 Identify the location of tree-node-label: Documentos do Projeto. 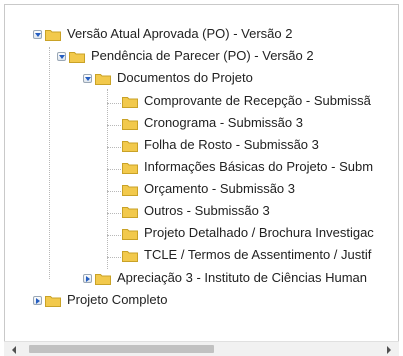
(185, 78).